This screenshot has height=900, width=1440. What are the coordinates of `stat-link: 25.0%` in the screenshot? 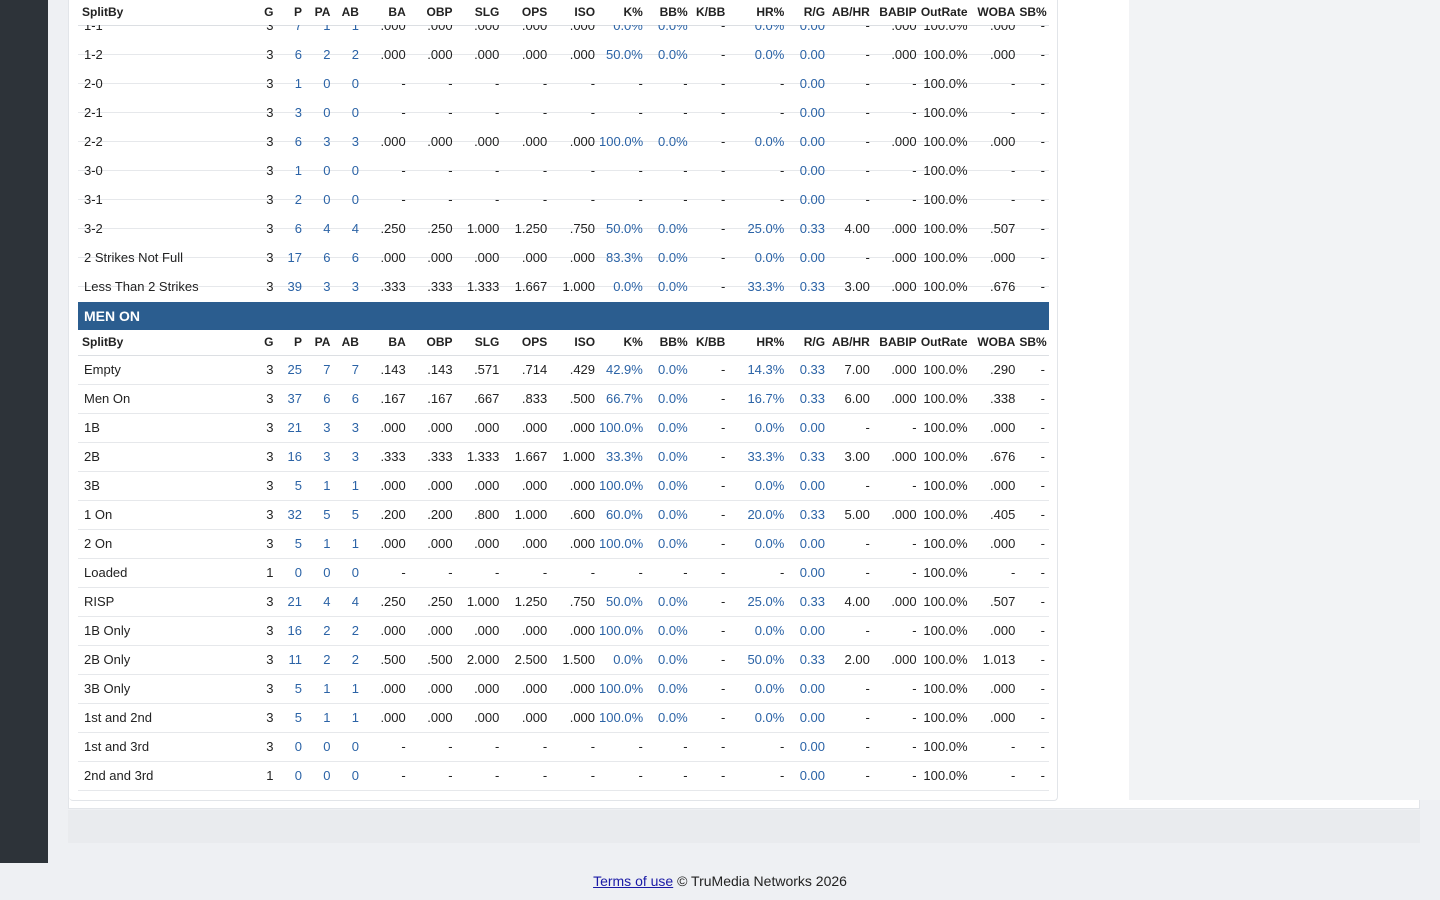 It's located at (759, 602).